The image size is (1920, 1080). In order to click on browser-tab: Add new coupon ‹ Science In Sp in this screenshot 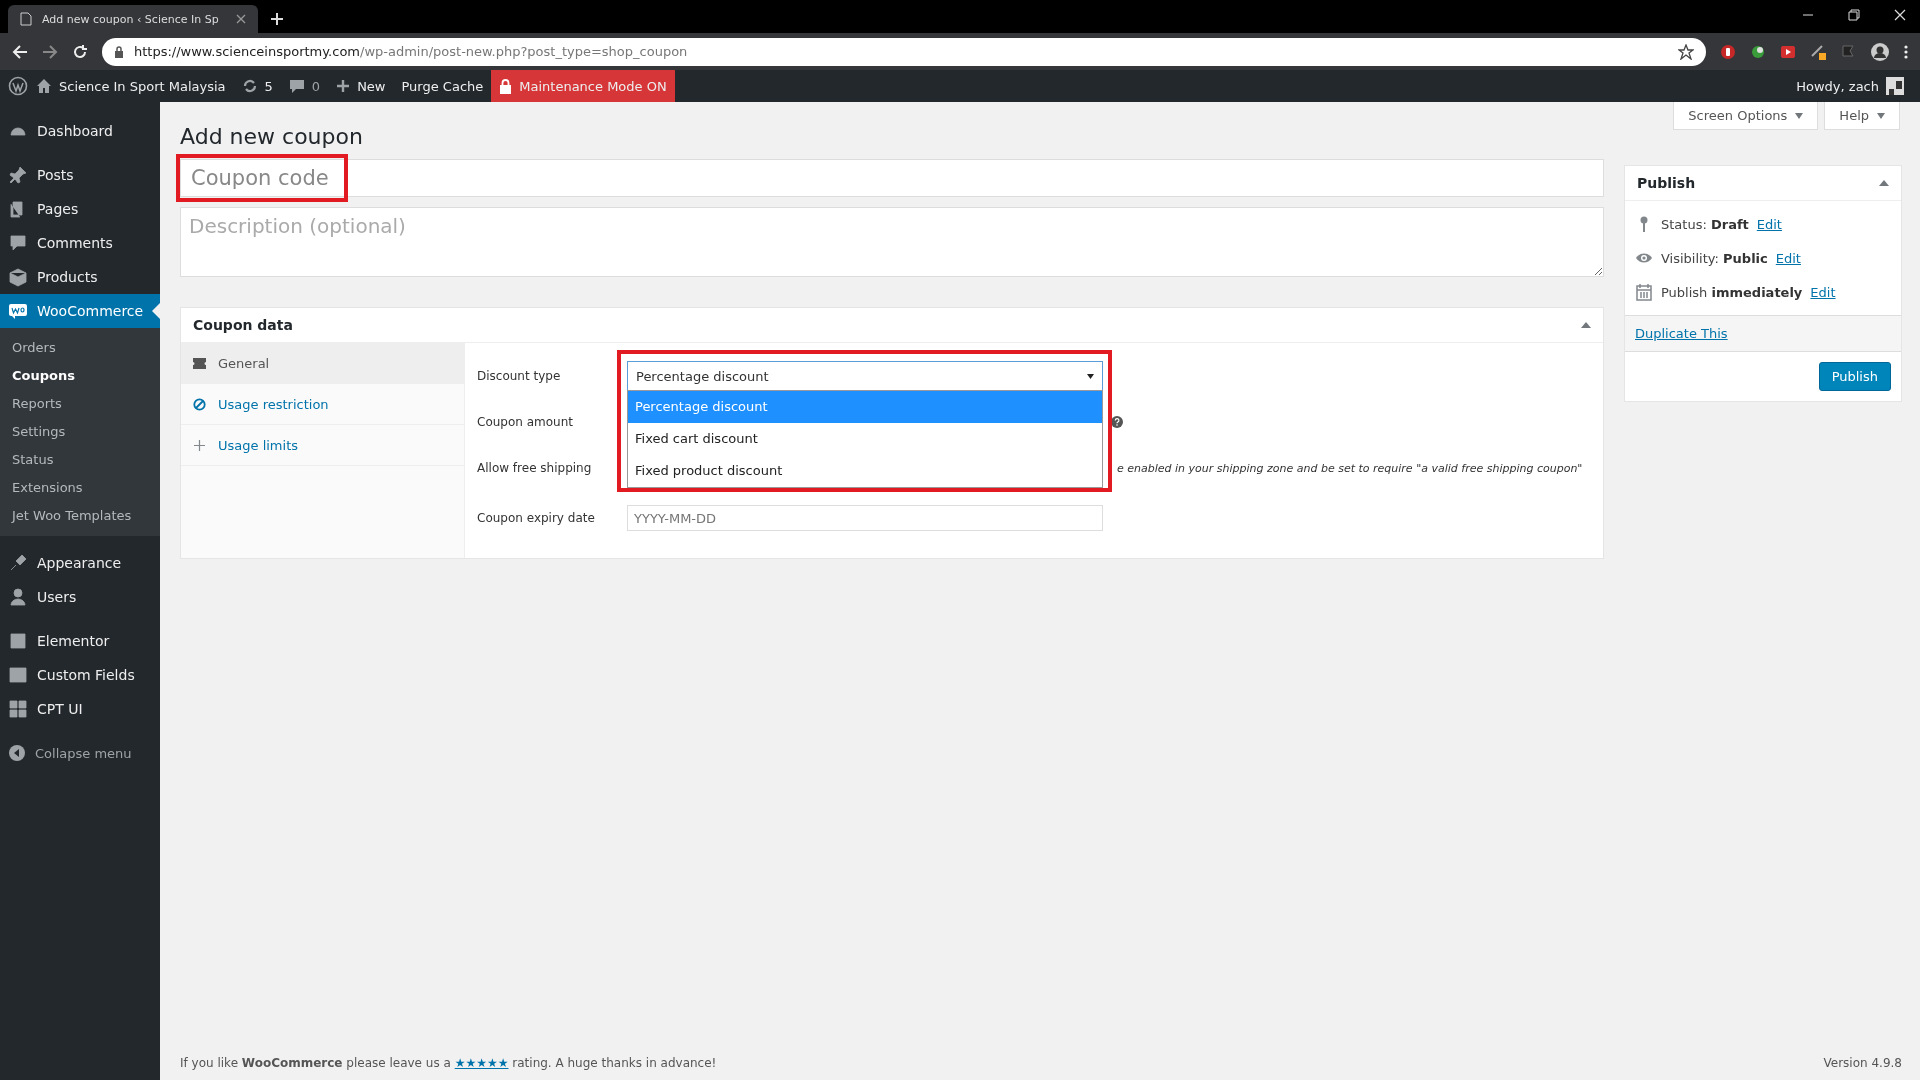, I will do `click(133, 19)`.